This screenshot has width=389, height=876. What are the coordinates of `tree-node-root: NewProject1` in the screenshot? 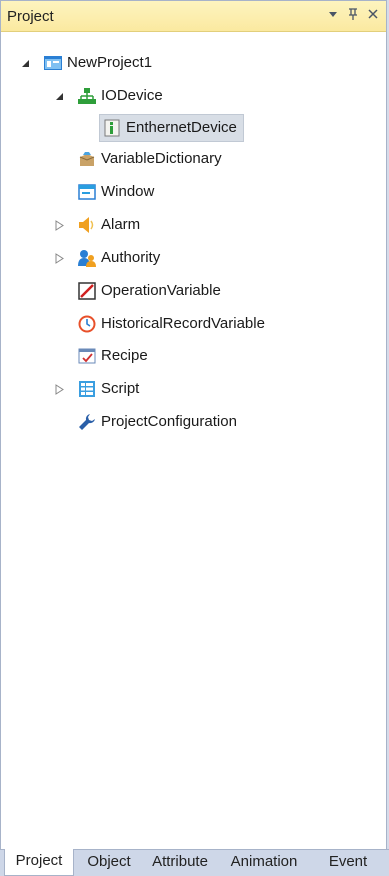 It's located at (86, 63).